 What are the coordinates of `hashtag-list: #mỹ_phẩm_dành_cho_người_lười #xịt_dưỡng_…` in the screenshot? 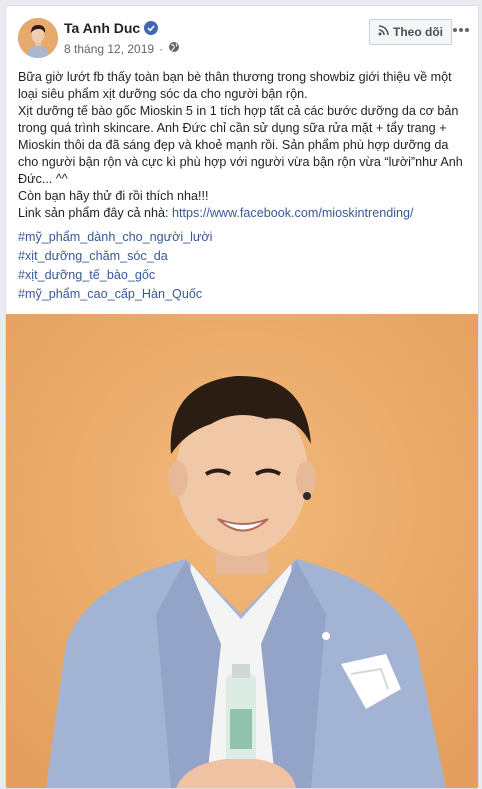 It's located at (242, 266).